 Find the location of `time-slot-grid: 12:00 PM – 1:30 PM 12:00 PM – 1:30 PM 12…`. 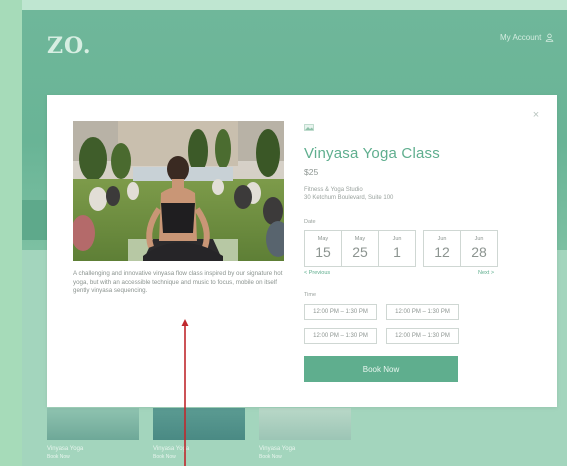

time-slot-grid: 12:00 PM – 1:30 PM 12:00 PM – 1:30 PM 12… is located at coordinates (381, 324).